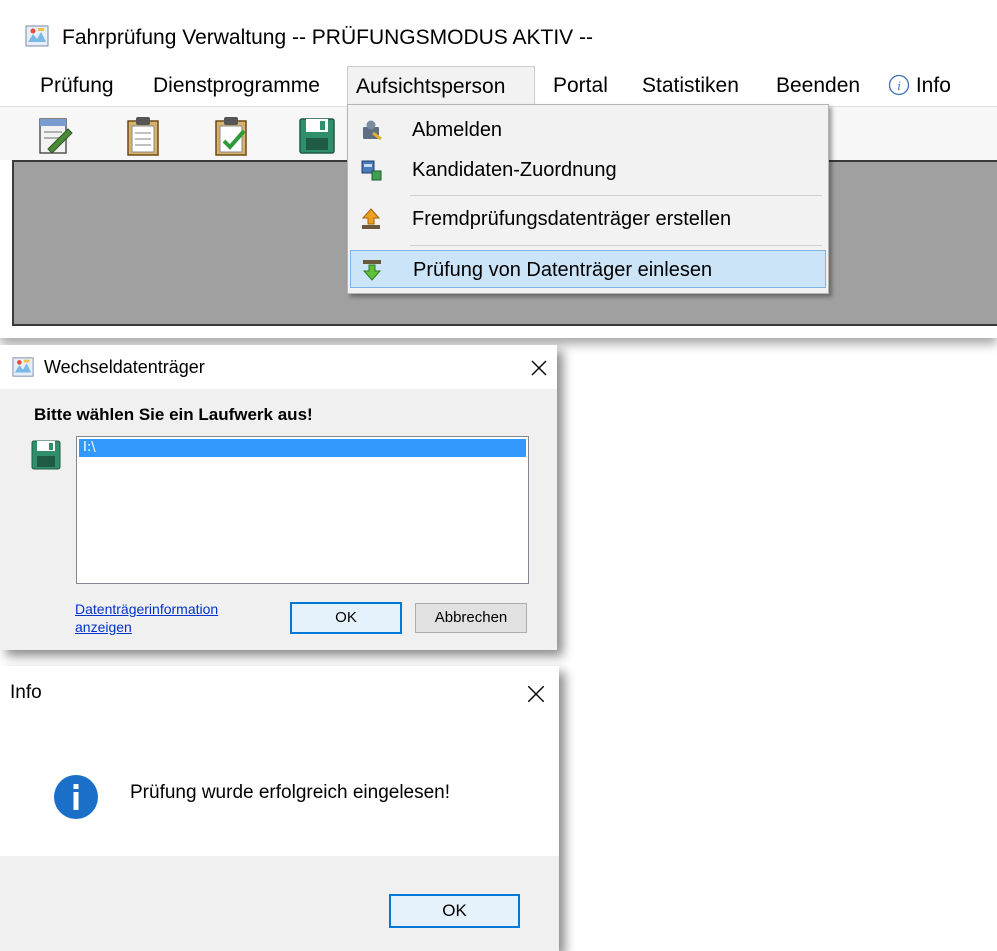 Image resolution: width=997 pixels, height=951 pixels. Describe the element at coordinates (77, 86) in the screenshot. I see `menu-pruefung: Prüfung` at that location.